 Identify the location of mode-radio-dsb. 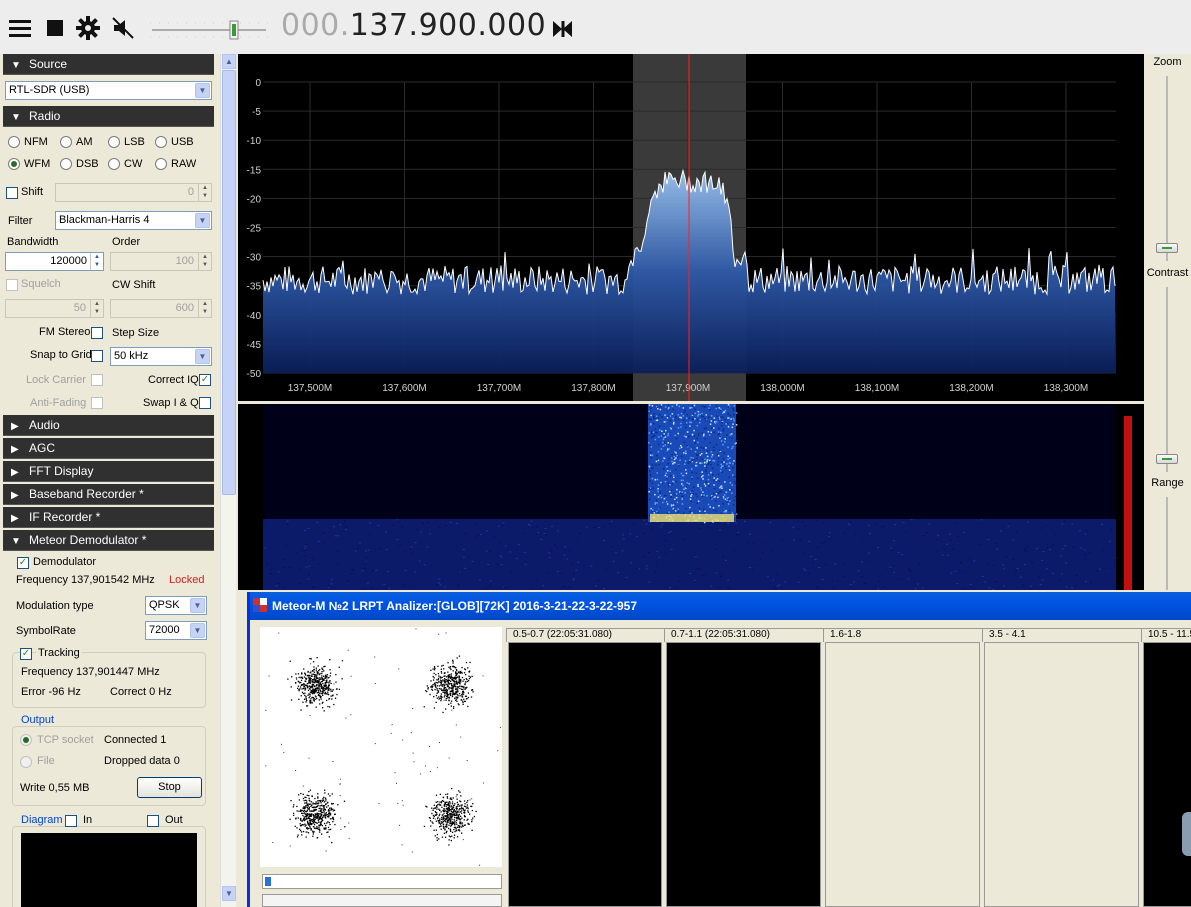
(66, 164).